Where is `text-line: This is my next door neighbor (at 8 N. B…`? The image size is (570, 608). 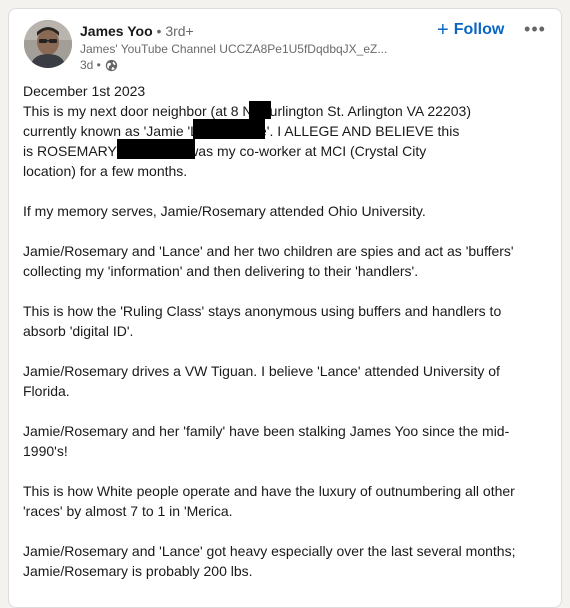 text-line: This is my next door neighbor (at 8 N. B… is located at coordinates (247, 111).